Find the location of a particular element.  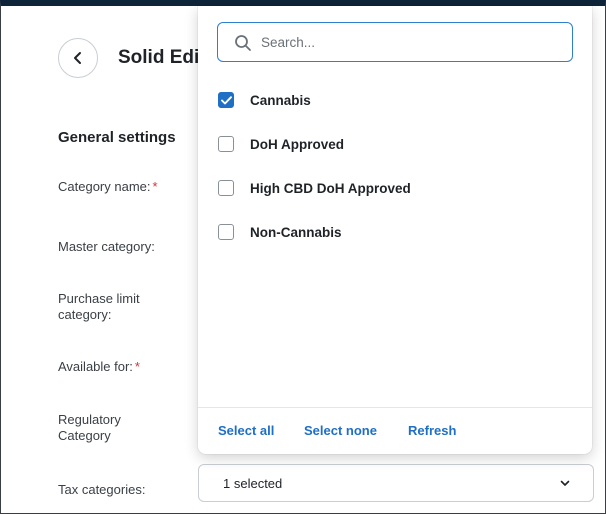

search-field is located at coordinates (395, 42).